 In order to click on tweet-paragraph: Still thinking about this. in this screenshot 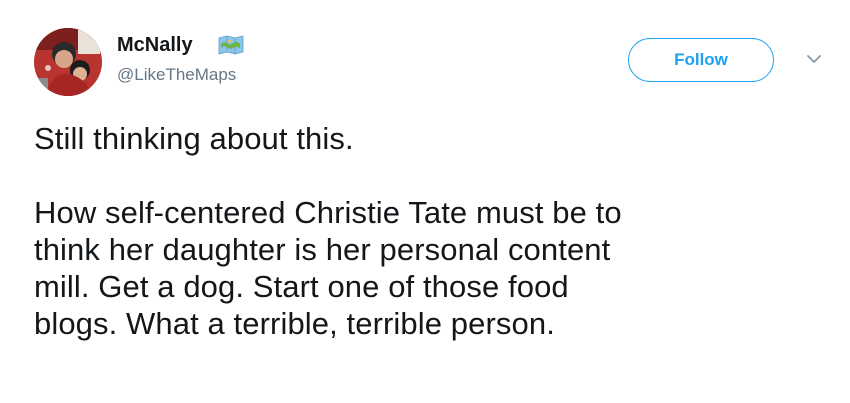, I will do `click(429, 138)`.